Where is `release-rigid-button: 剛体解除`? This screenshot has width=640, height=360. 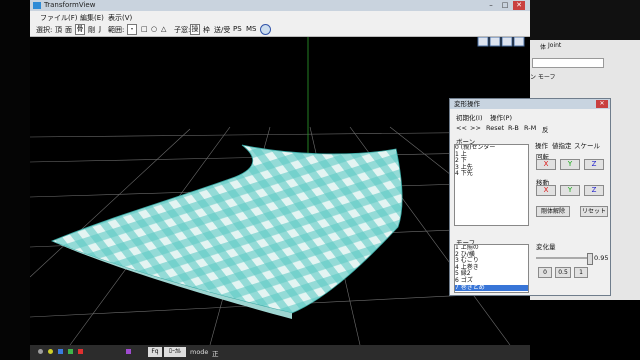
release-rigid-button: 剛体解除 is located at coordinates (553, 211).